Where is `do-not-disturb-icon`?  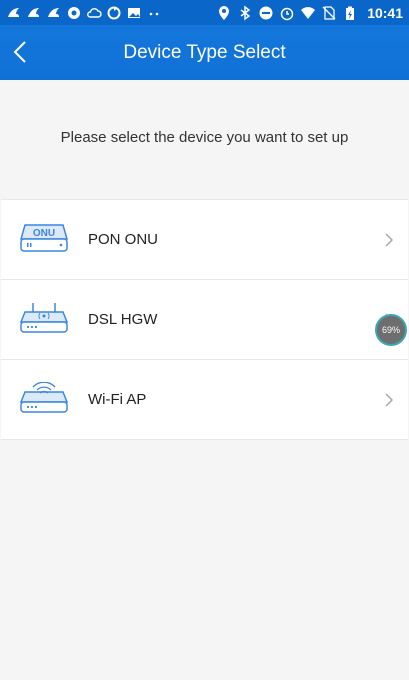 do-not-disturb-icon is located at coordinates (266, 13).